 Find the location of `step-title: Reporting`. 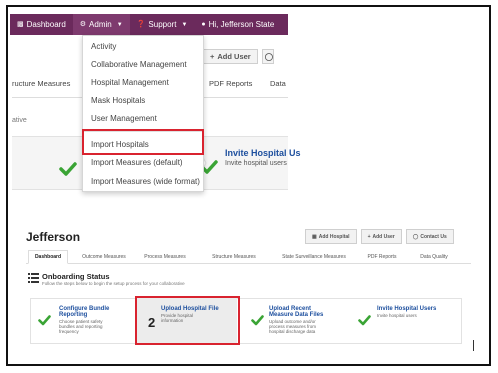

step-title: Reporting is located at coordinates (73, 315).